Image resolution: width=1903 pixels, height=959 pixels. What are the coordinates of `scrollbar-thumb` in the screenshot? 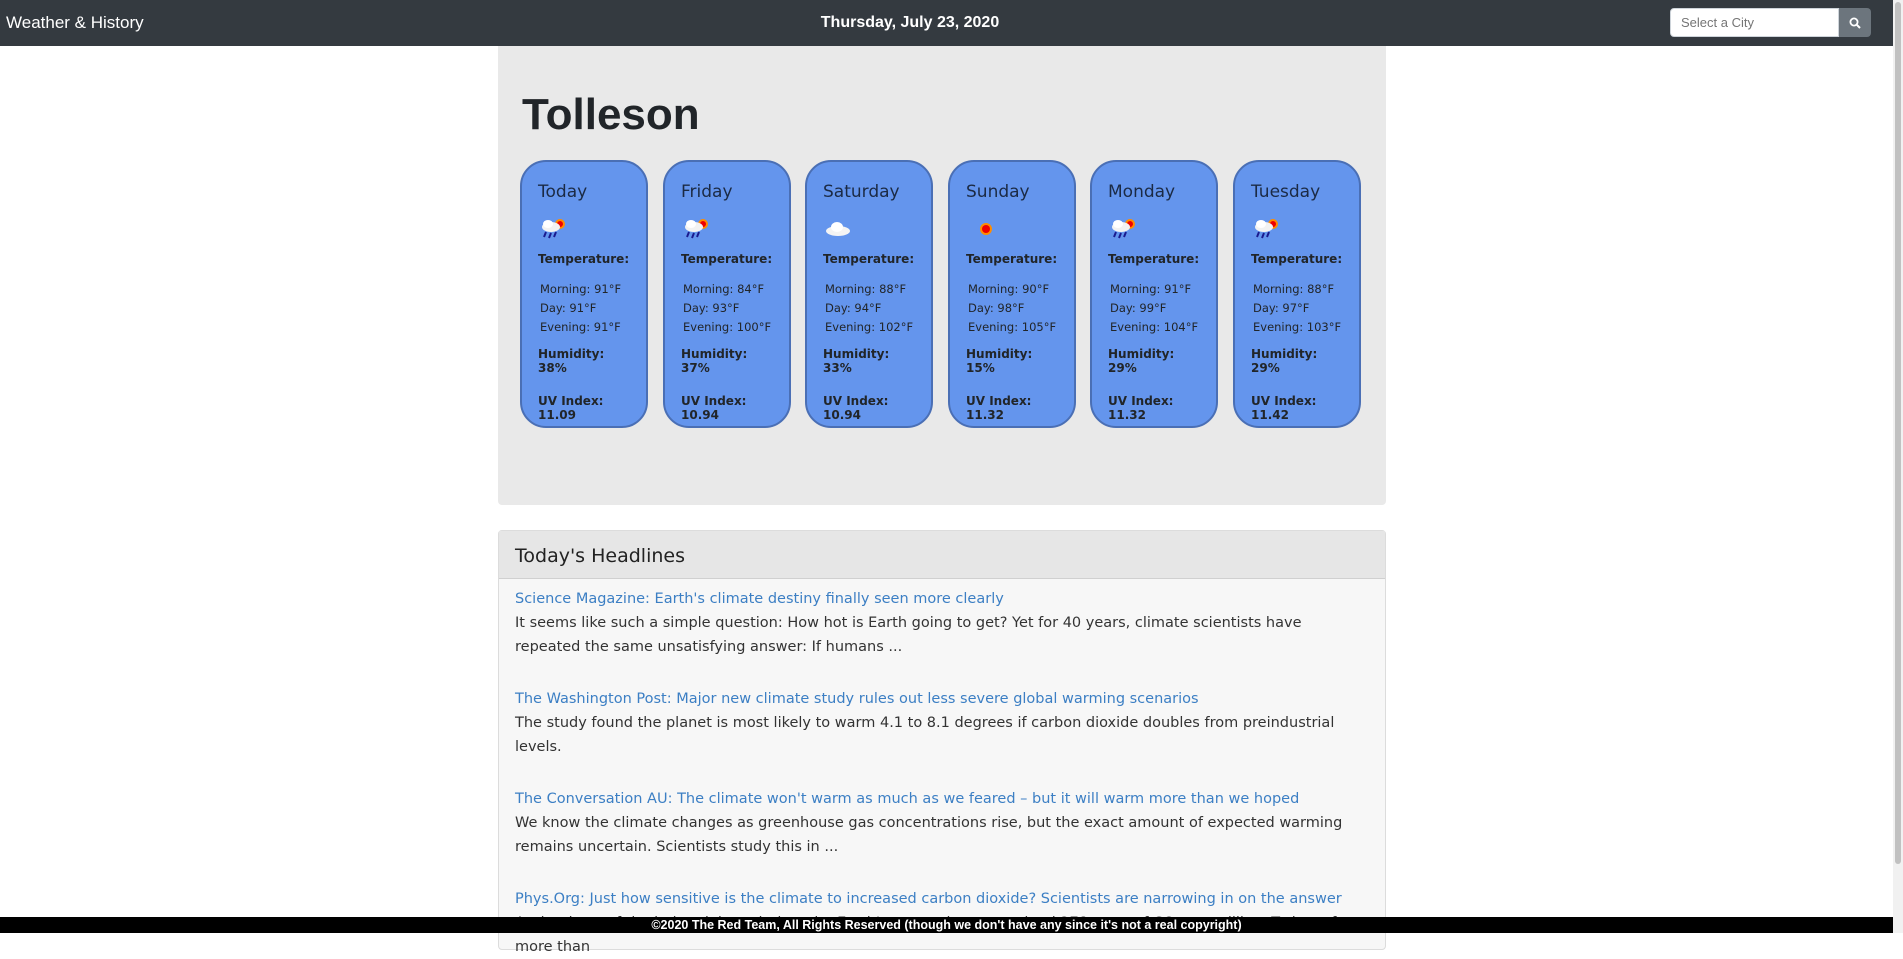 It's located at (1898, 433).